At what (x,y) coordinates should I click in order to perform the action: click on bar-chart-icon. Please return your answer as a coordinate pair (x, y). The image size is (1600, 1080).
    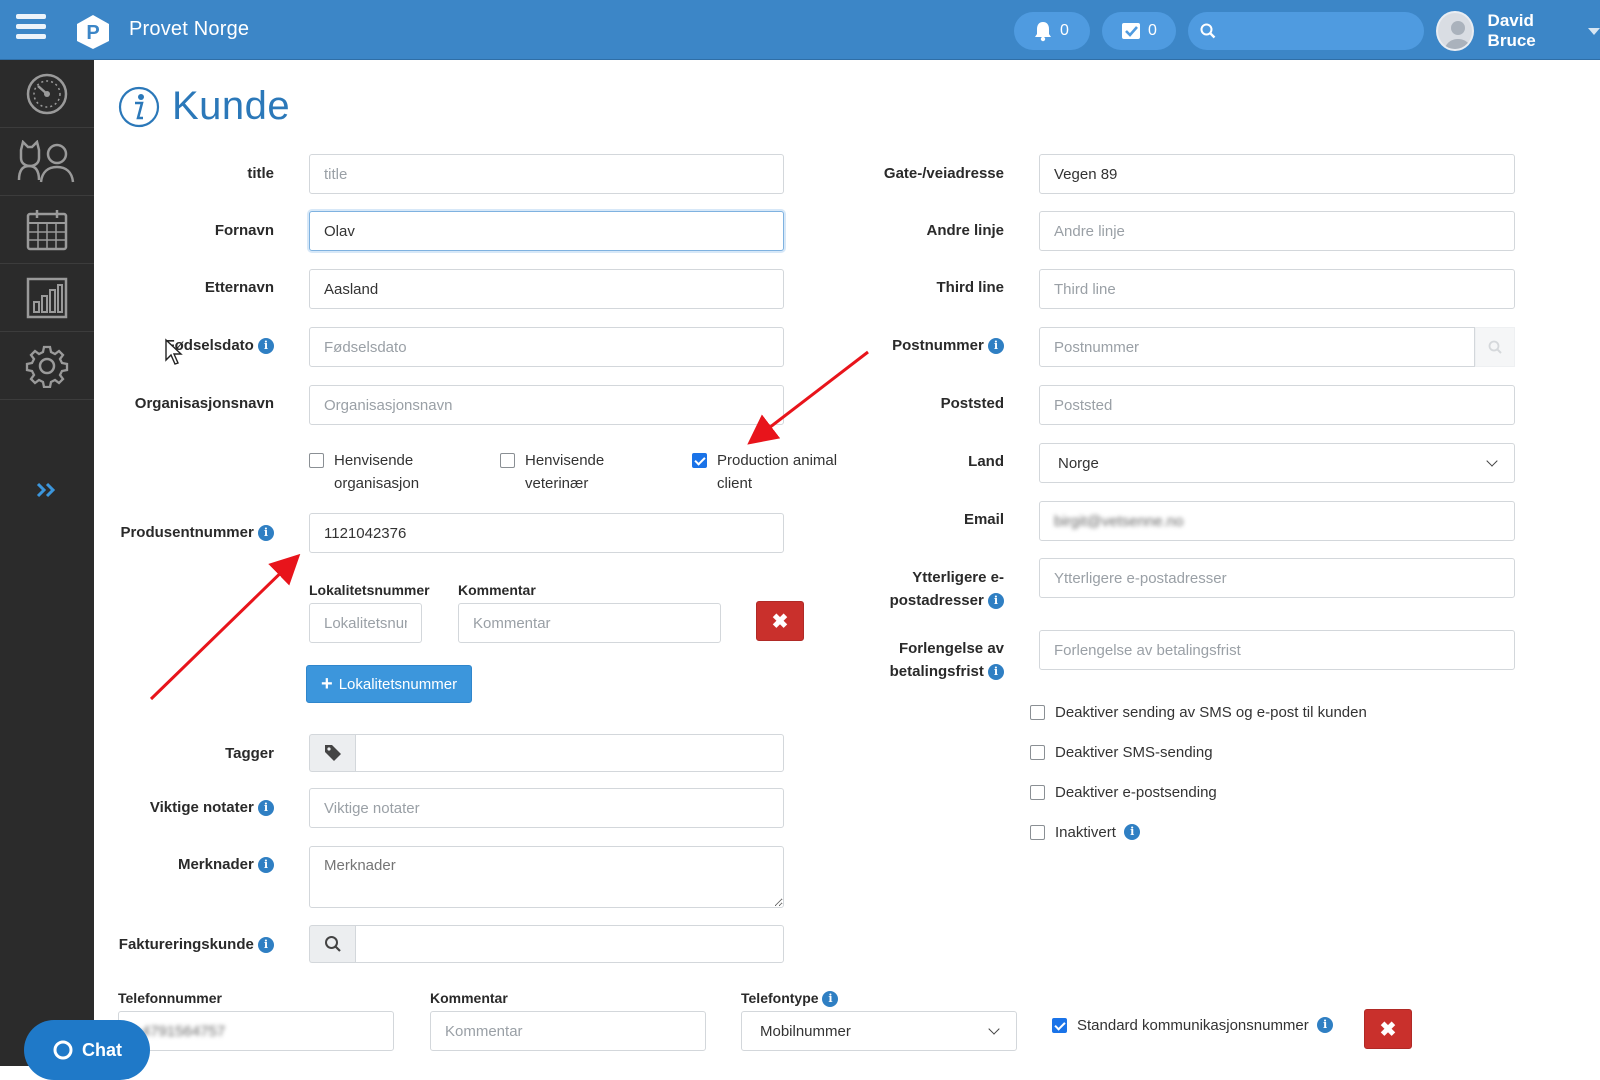
    Looking at the image, I should click on (47, 297).